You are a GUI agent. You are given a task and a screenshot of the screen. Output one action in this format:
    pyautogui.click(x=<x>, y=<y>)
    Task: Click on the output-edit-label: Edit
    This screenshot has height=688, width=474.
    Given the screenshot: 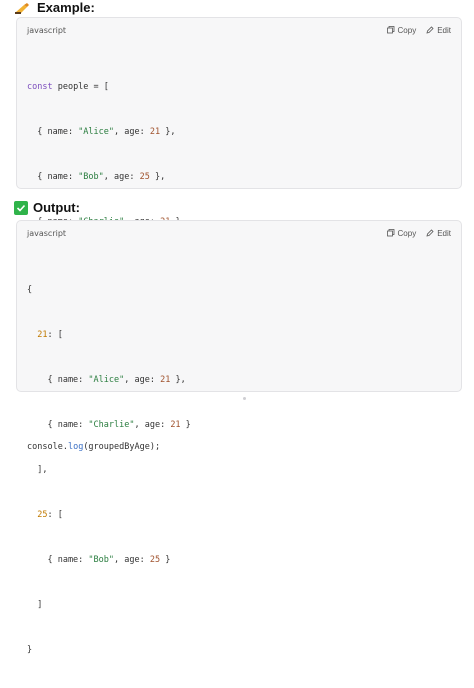 What is the action you would take?
    pyautogui.click(x=444, y=233)
    